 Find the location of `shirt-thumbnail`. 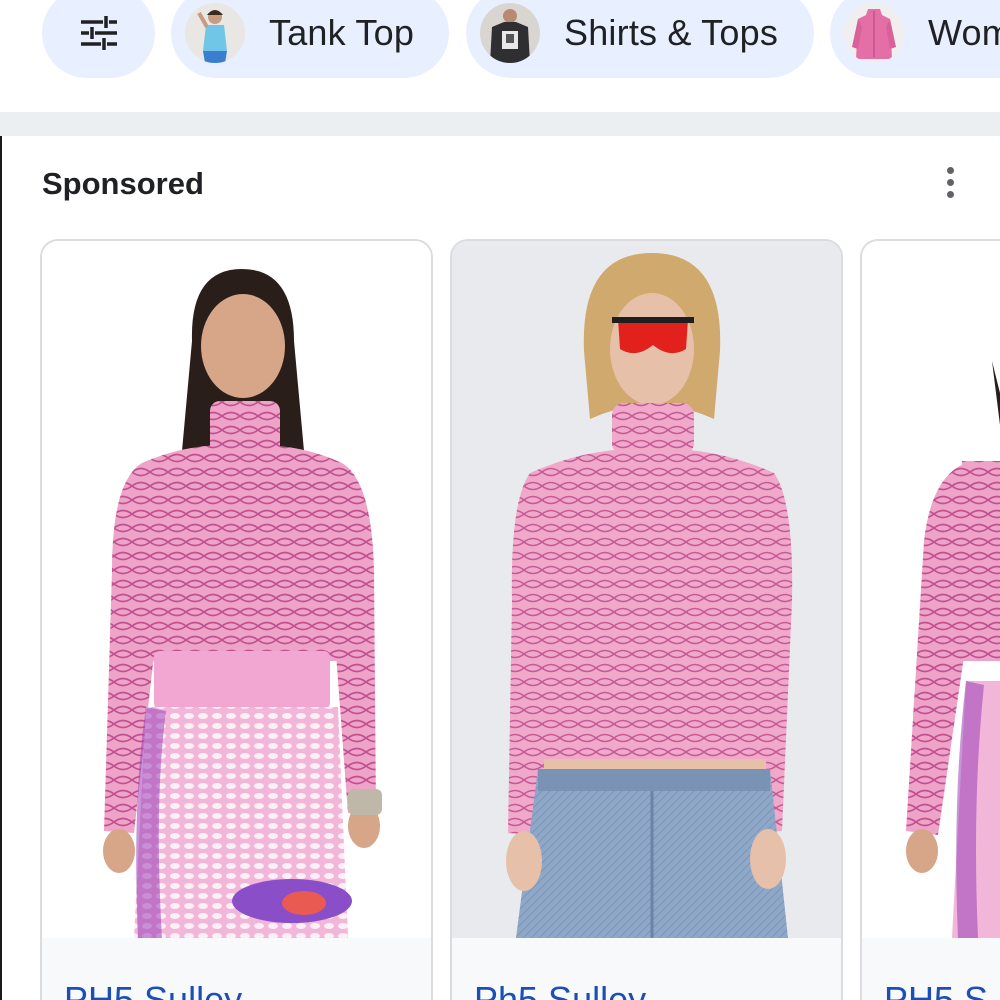

shirt-thumbnail is located at coordinates (510, 33).